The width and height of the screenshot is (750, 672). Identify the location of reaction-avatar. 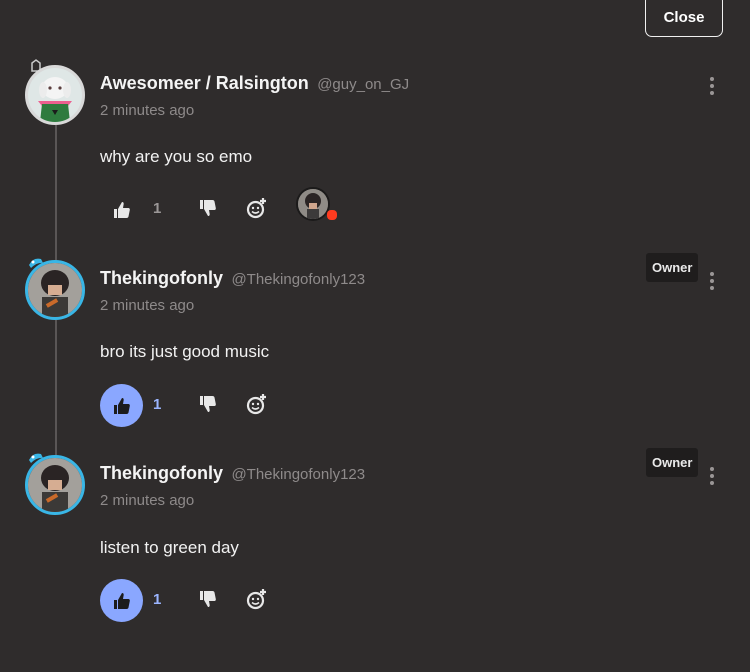
(316, 206).